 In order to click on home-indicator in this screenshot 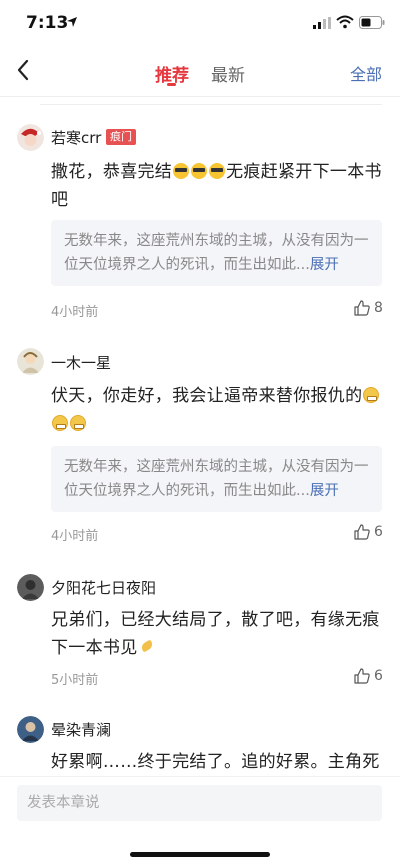, I will do `click(200, 854)`.